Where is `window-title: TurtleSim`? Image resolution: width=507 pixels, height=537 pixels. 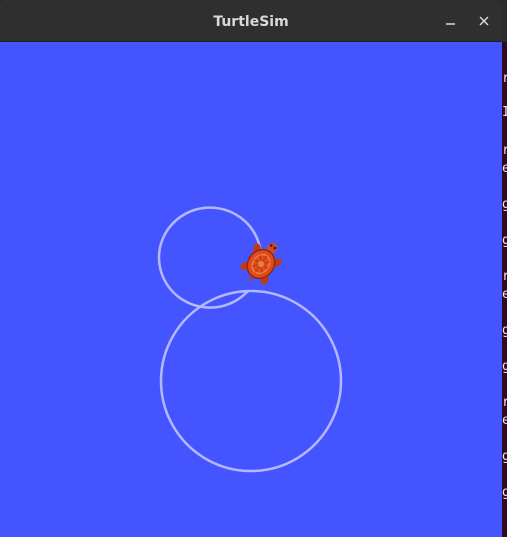 window-title: TurtleSim is located at coordinates (251, 22).